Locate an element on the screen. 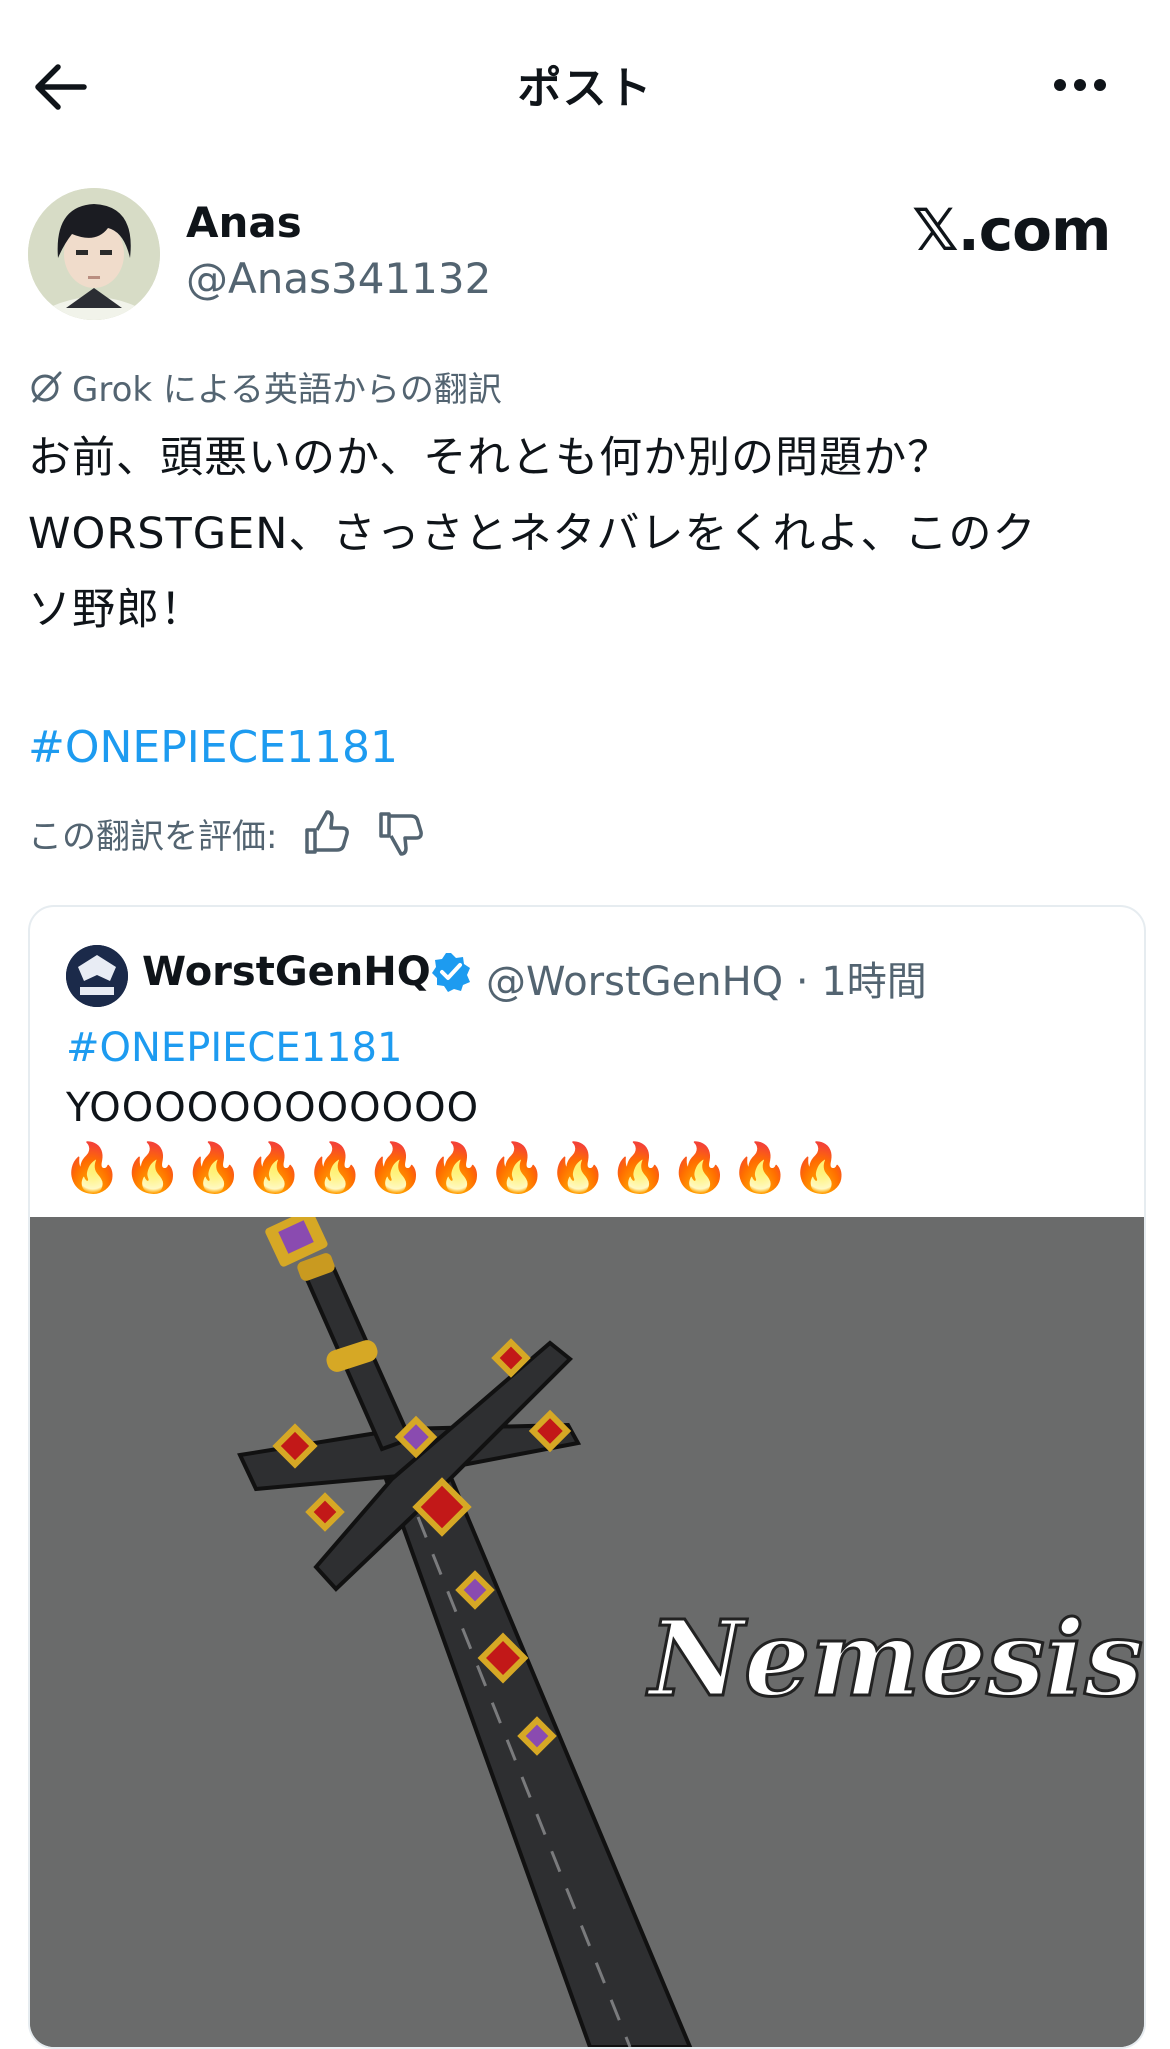 This screenshot has width=1170, height=2049. thumbs-up-icon is located at coordinates (326, 833).